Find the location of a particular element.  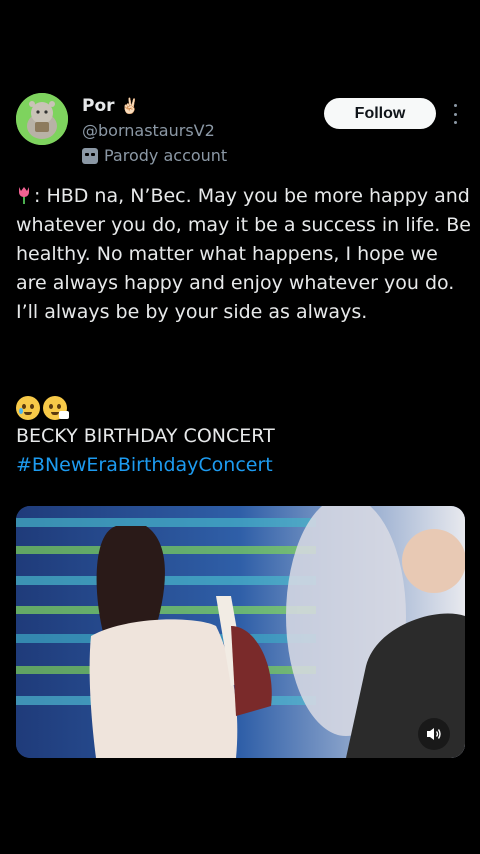

tulip-icon is located at coordinates (24, 195).